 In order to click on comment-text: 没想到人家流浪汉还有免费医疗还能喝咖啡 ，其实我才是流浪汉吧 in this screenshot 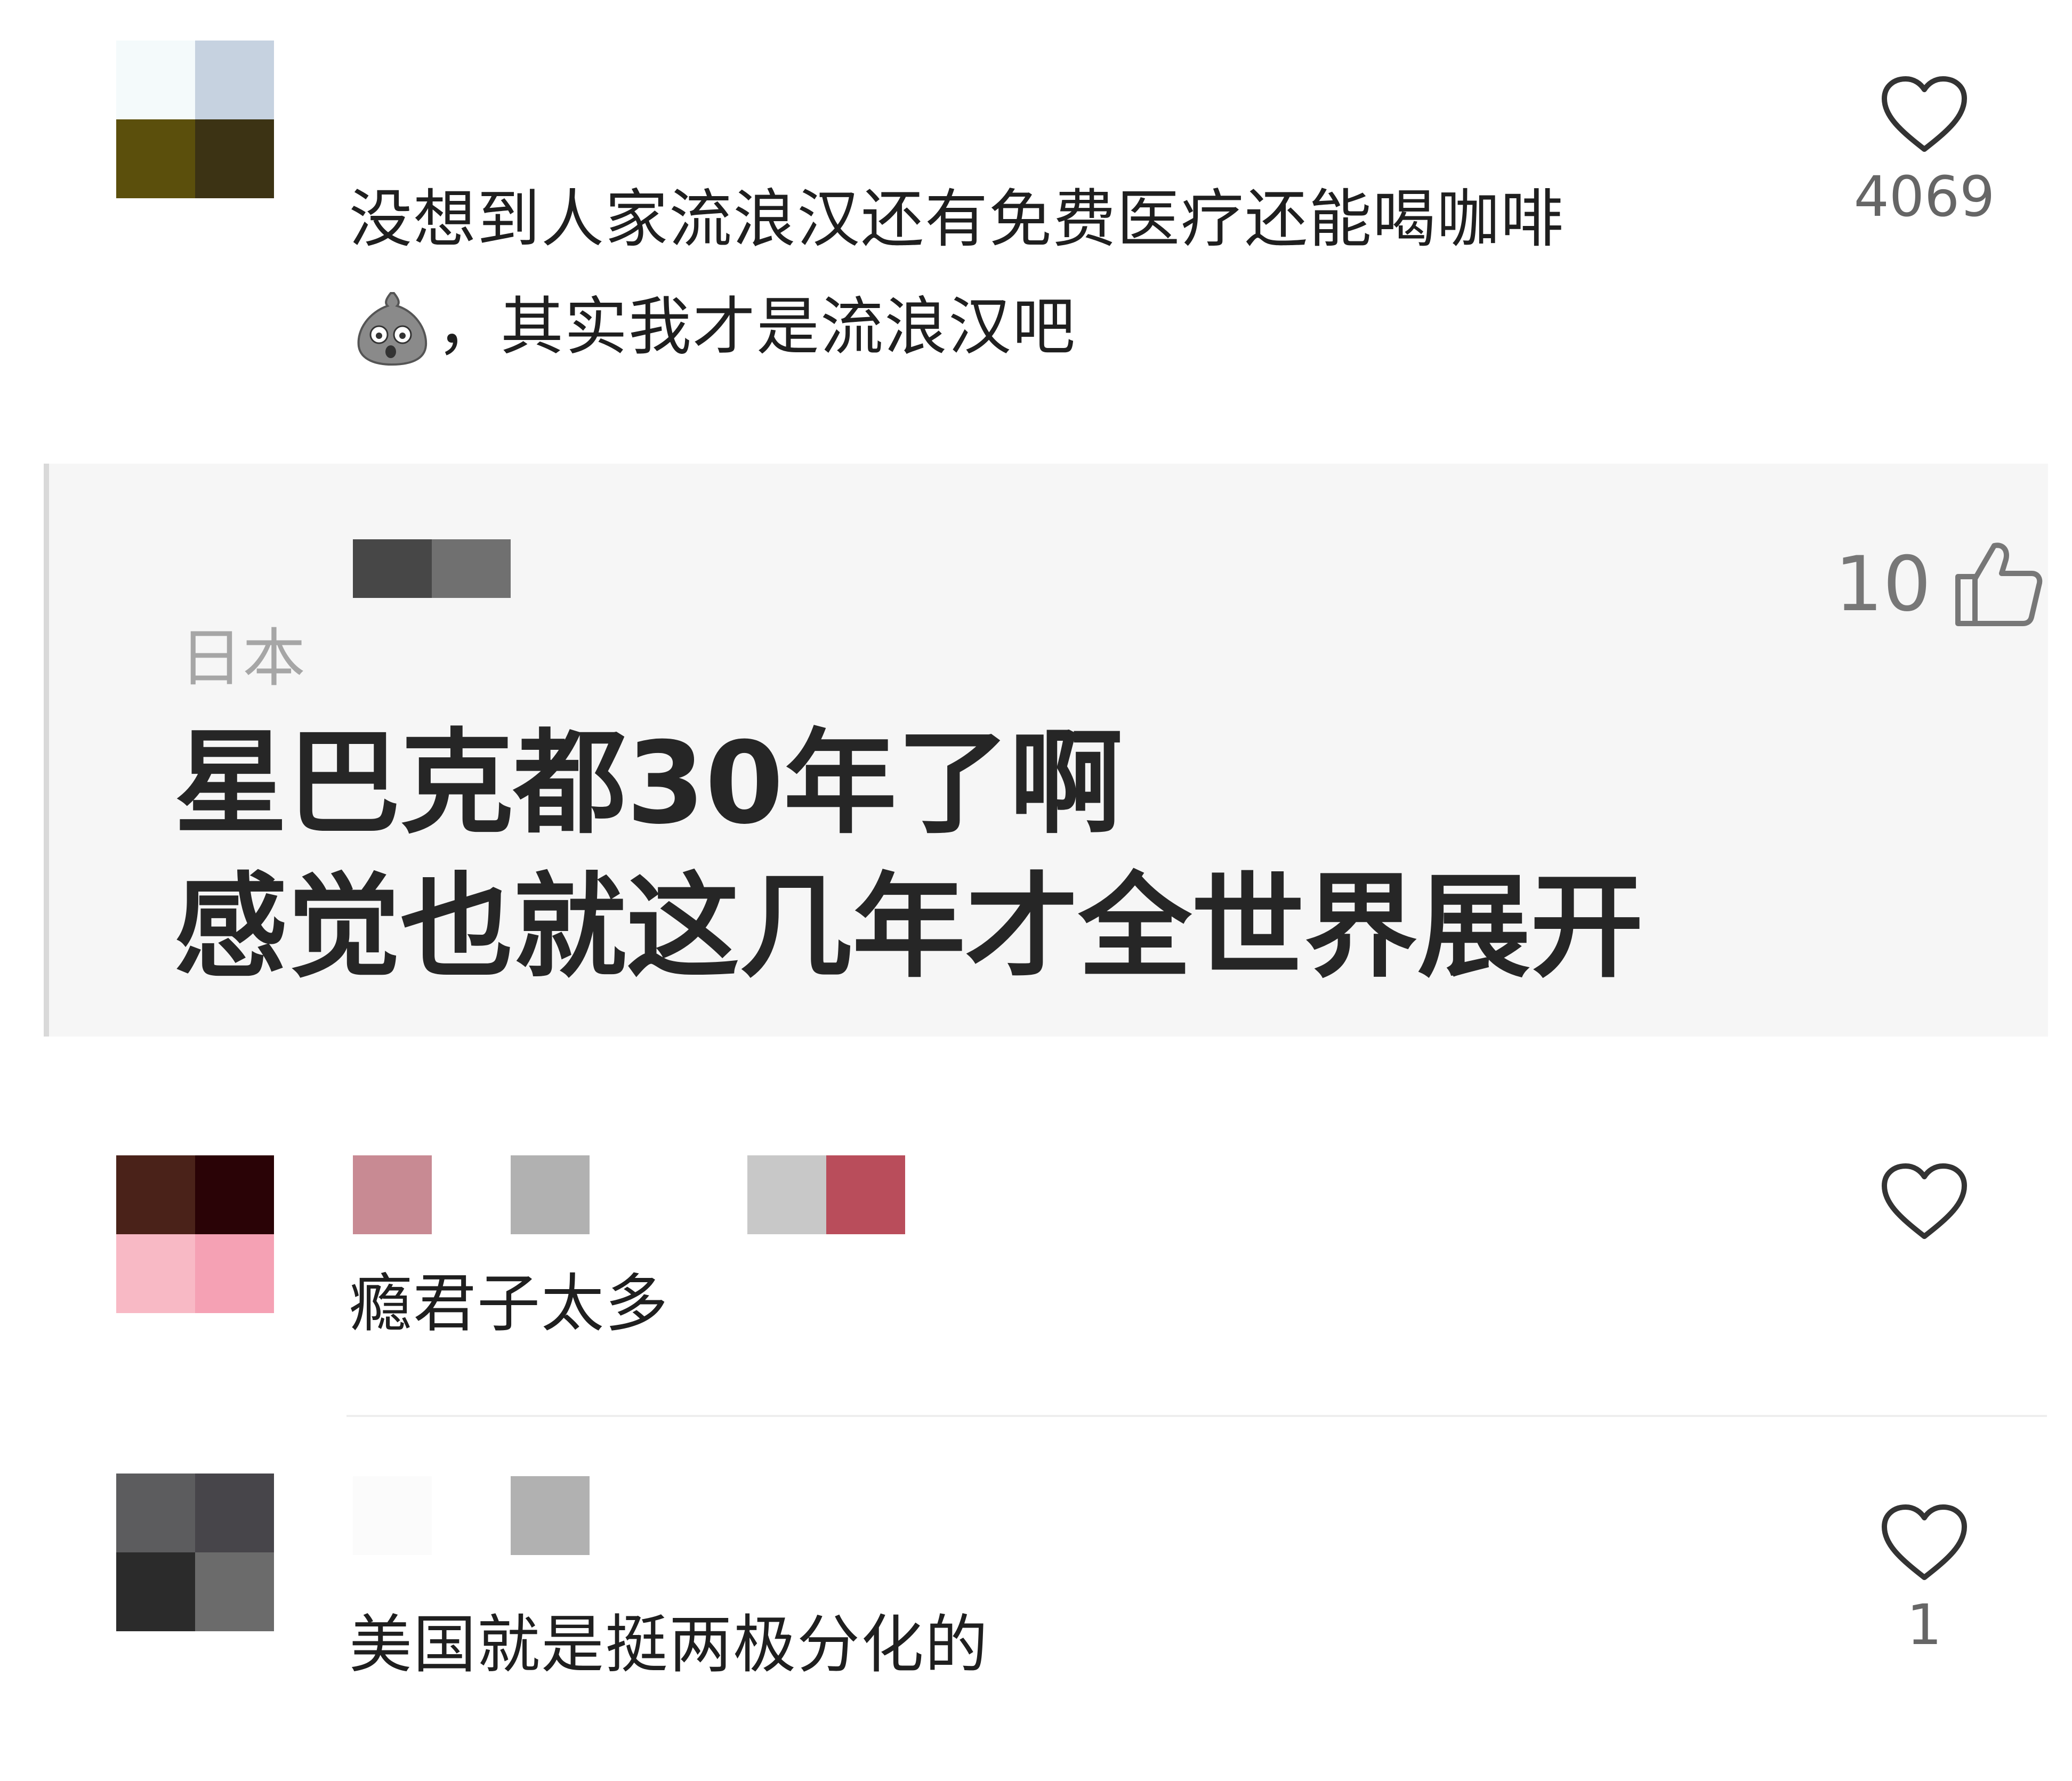, I will do `click(957, 273)`.